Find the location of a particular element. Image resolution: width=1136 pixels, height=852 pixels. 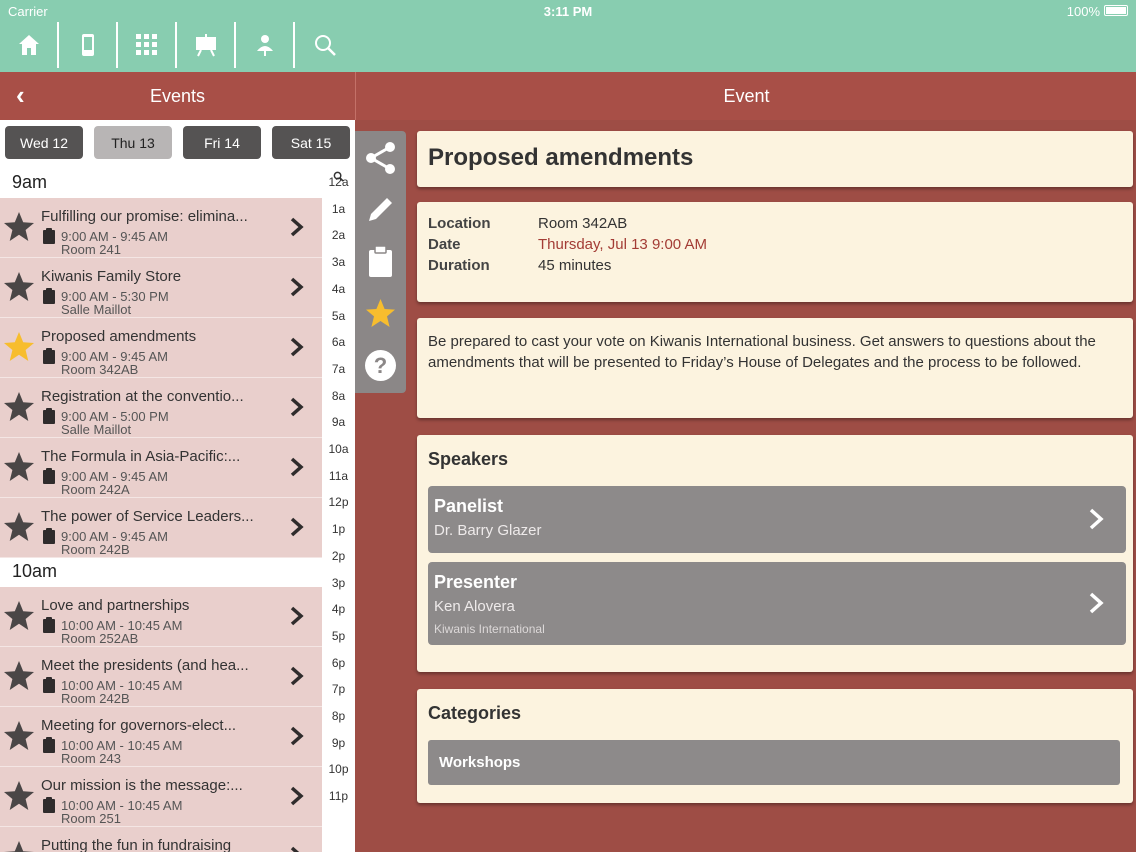

time-index-item: 1p is located at coordinates (338, 529).